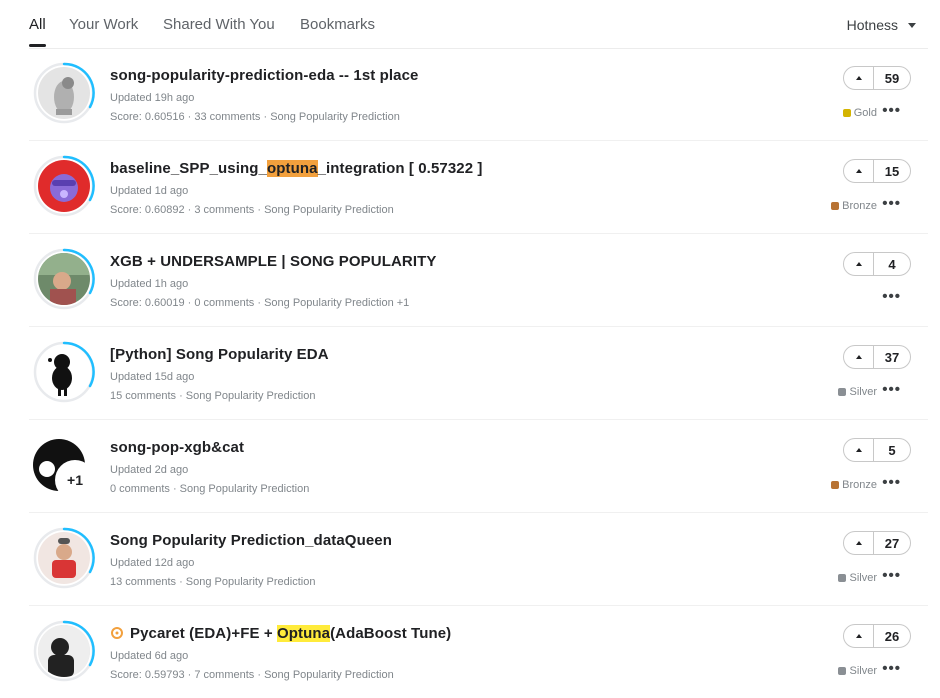  What do you see at coordinates (337, 24) in the screenshot?
I see `tab-bookmarks: Bookmarks` at bounding box center [337, 24].